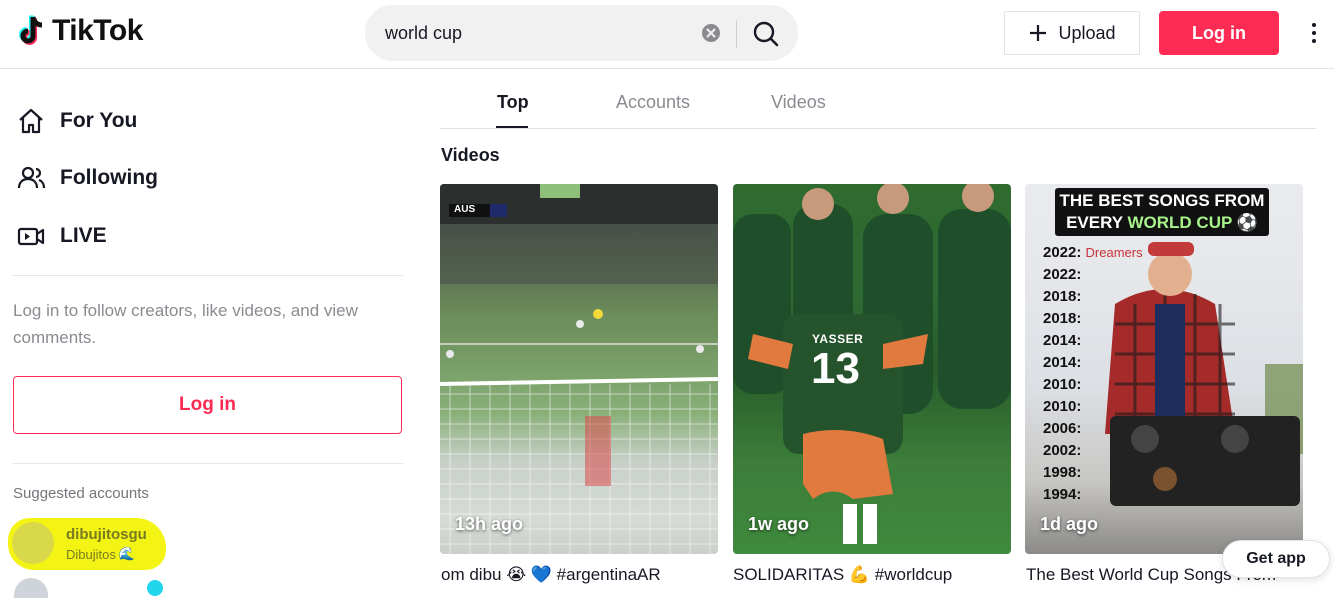  What do you see at coordinates (580, 575) in the screenshot?
I see `video-caption: om dibu 😭 💙 #argentinaAR` at bounding box center [580, 575].